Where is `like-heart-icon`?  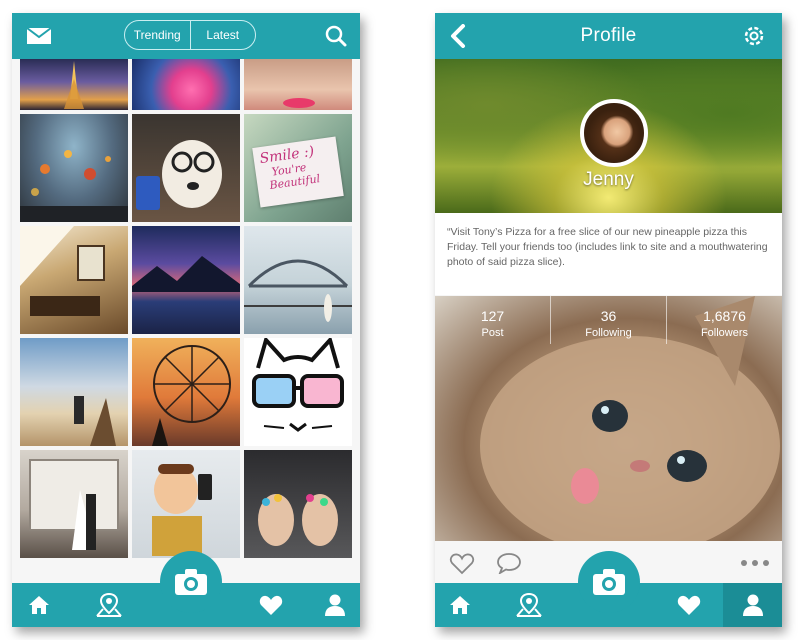
like-heart-icon is located at coordinates (462, 563).